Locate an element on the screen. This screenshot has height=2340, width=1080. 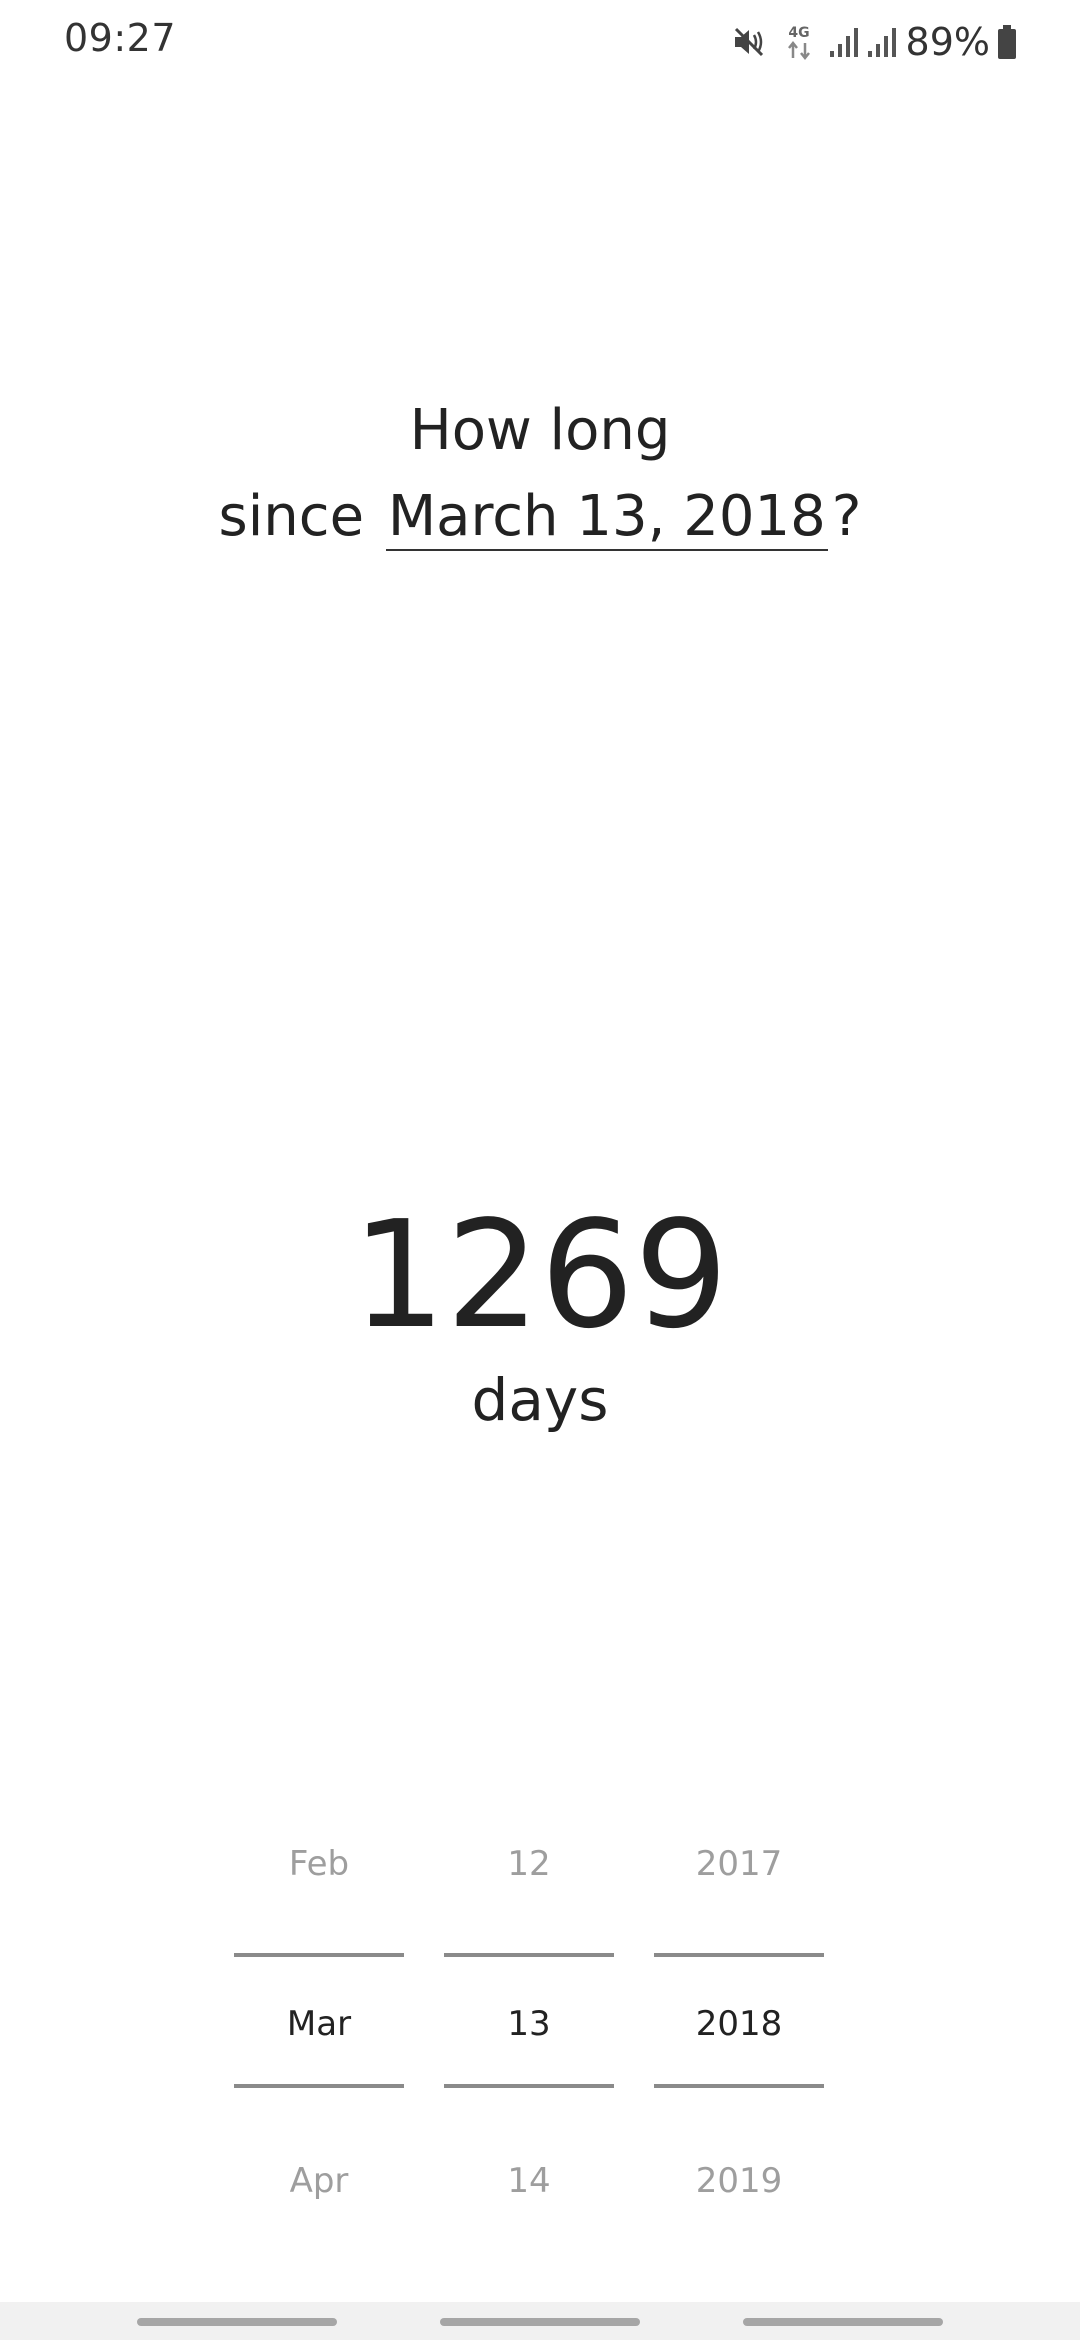
nav-home-gesture-hint is located at coordinates (540, 2322).